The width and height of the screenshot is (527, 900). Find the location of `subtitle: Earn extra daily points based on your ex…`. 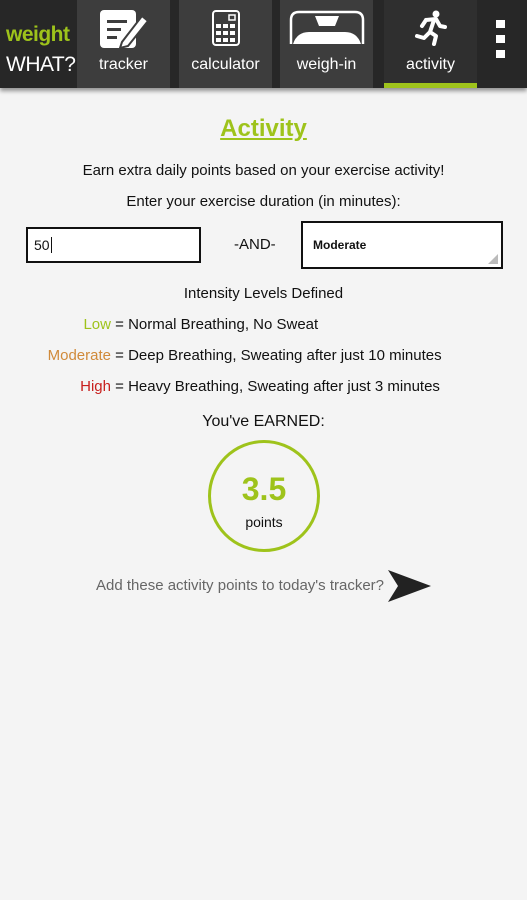

subtitle: Earn extra daily points based on your ex… is located at coordinates (263, 170).